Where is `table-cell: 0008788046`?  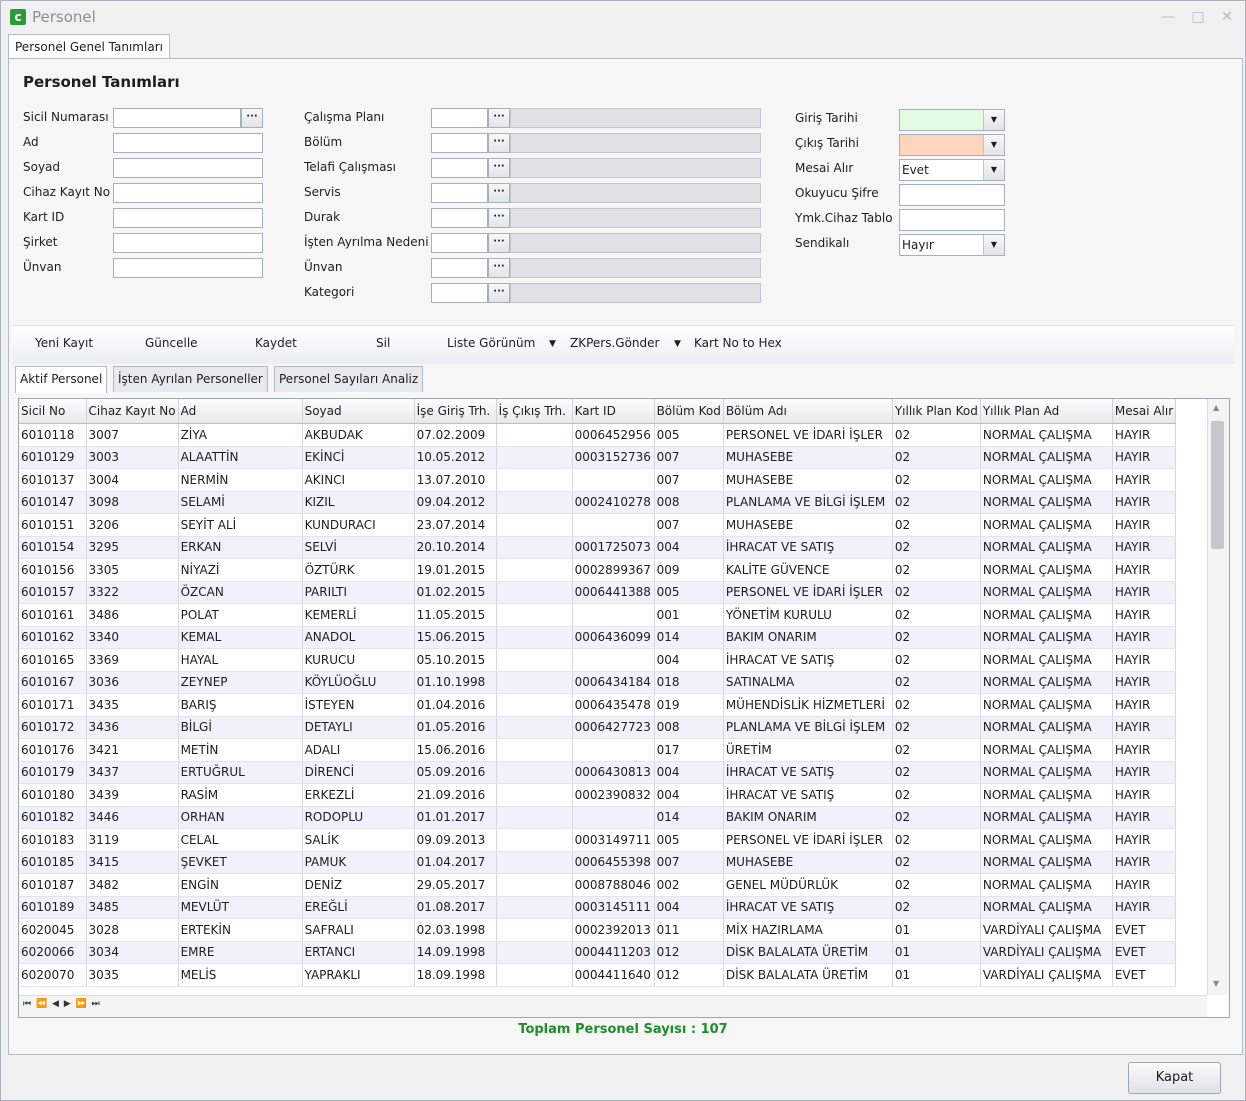
table-cell: 0008788046 is located at coordinates (613, 885).